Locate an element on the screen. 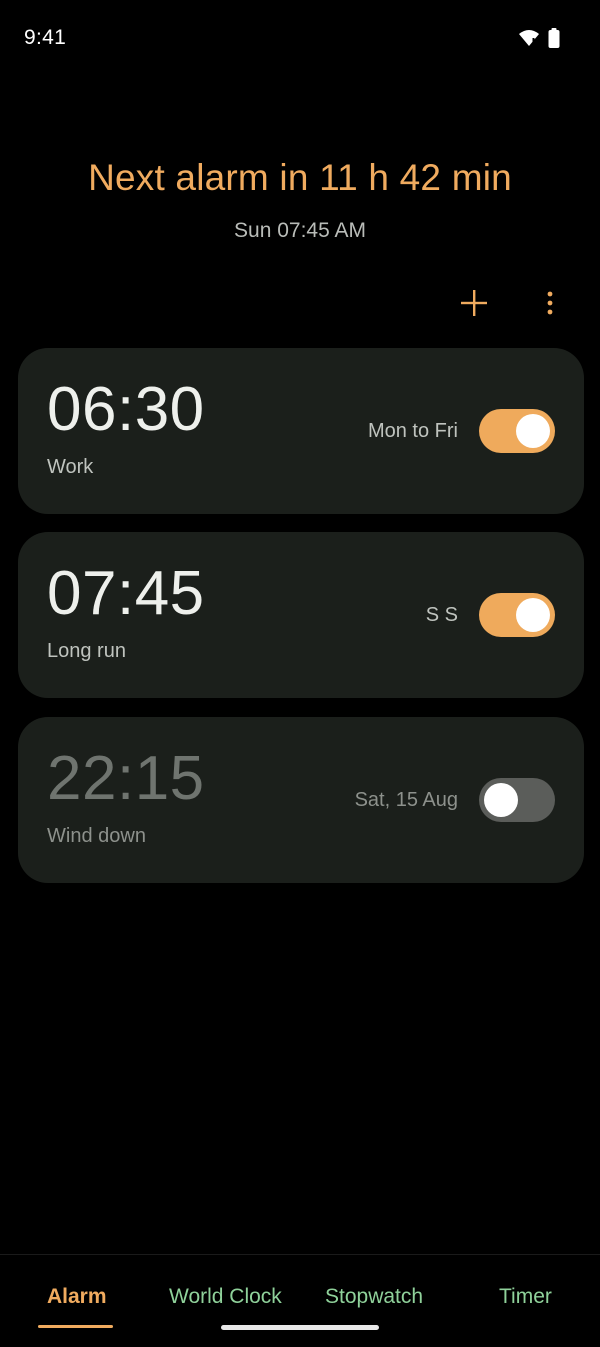  tab-stopwatch: Stopwatch is located at coordinates (374, 1297).